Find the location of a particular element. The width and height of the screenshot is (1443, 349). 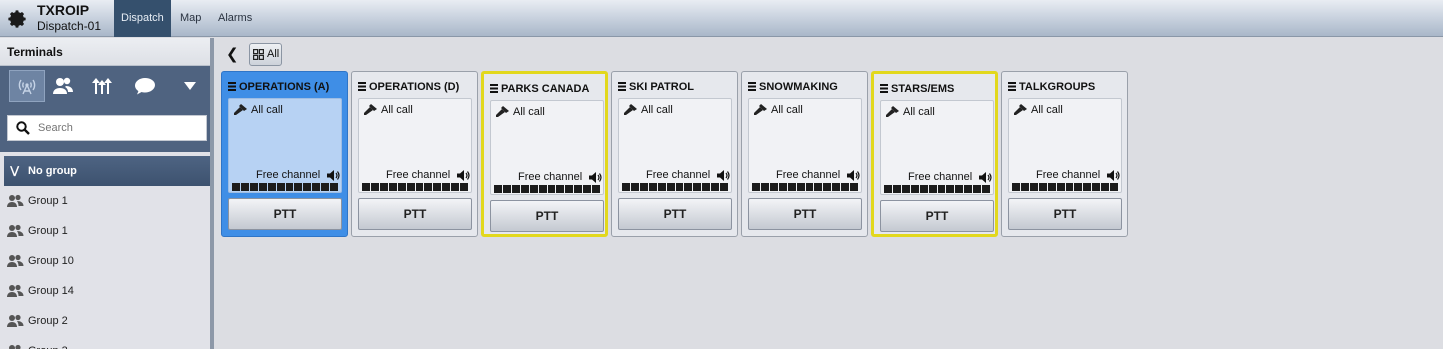

talkgroup-card: OPERATIONS (A) All call Free channel PTT is located at coordinates (284, 154).